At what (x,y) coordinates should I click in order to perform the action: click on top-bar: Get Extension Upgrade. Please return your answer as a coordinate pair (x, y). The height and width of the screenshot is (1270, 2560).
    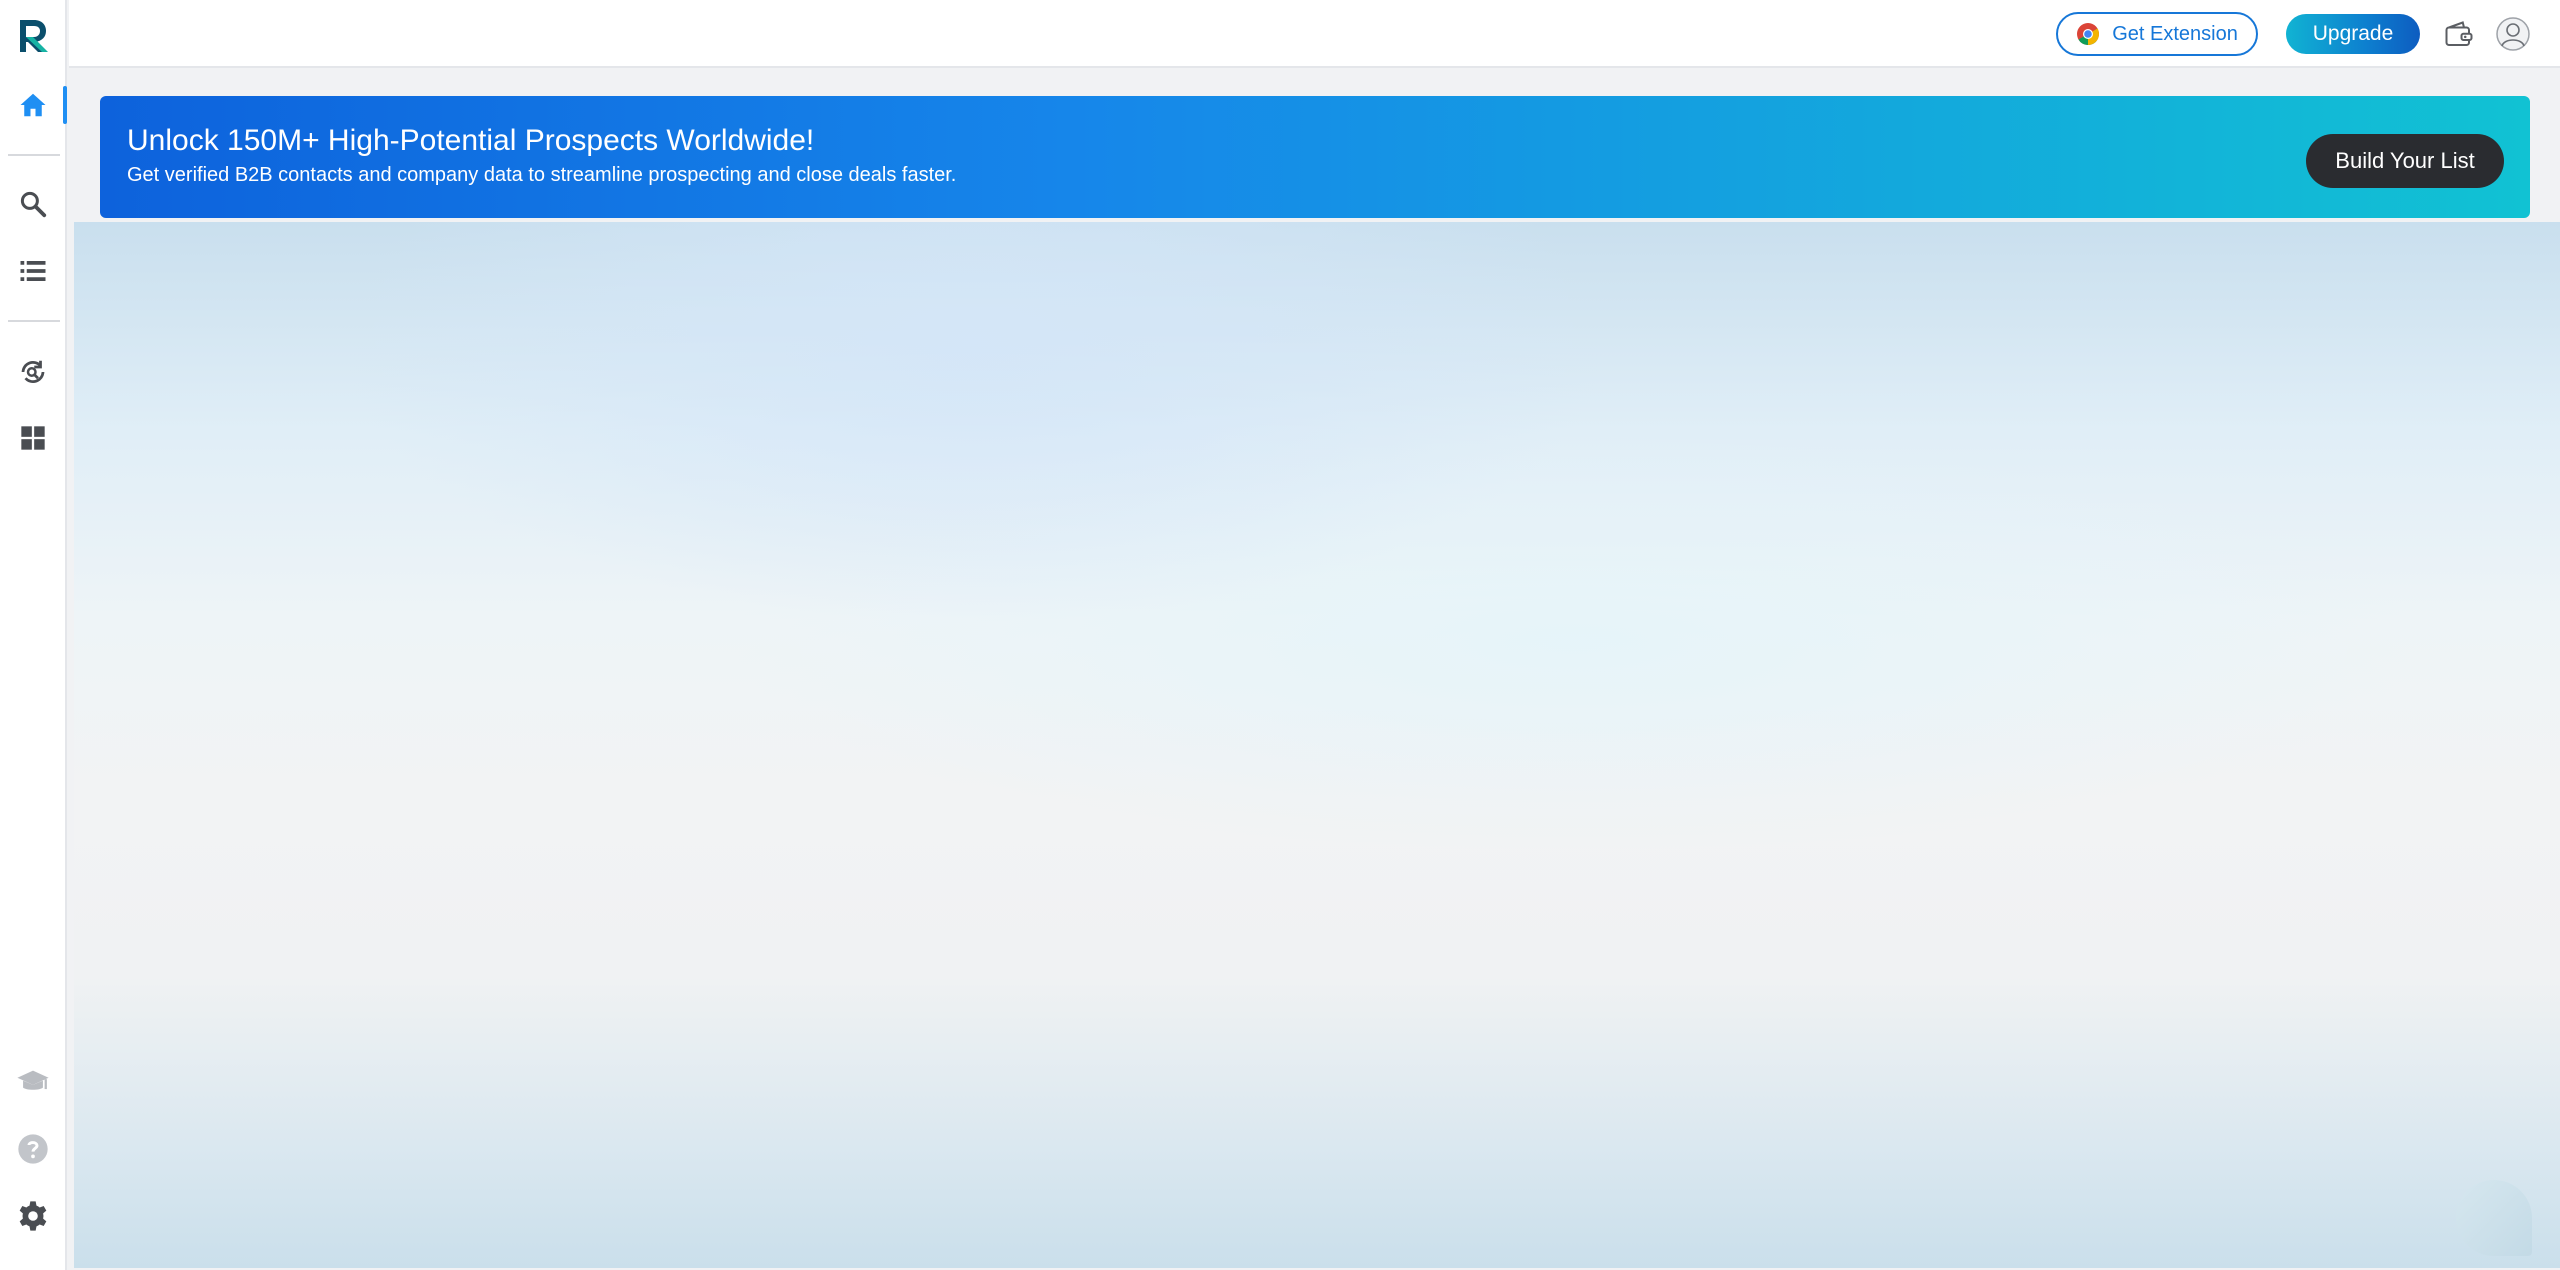
    Looking at the image, I should click on (1314, 34).